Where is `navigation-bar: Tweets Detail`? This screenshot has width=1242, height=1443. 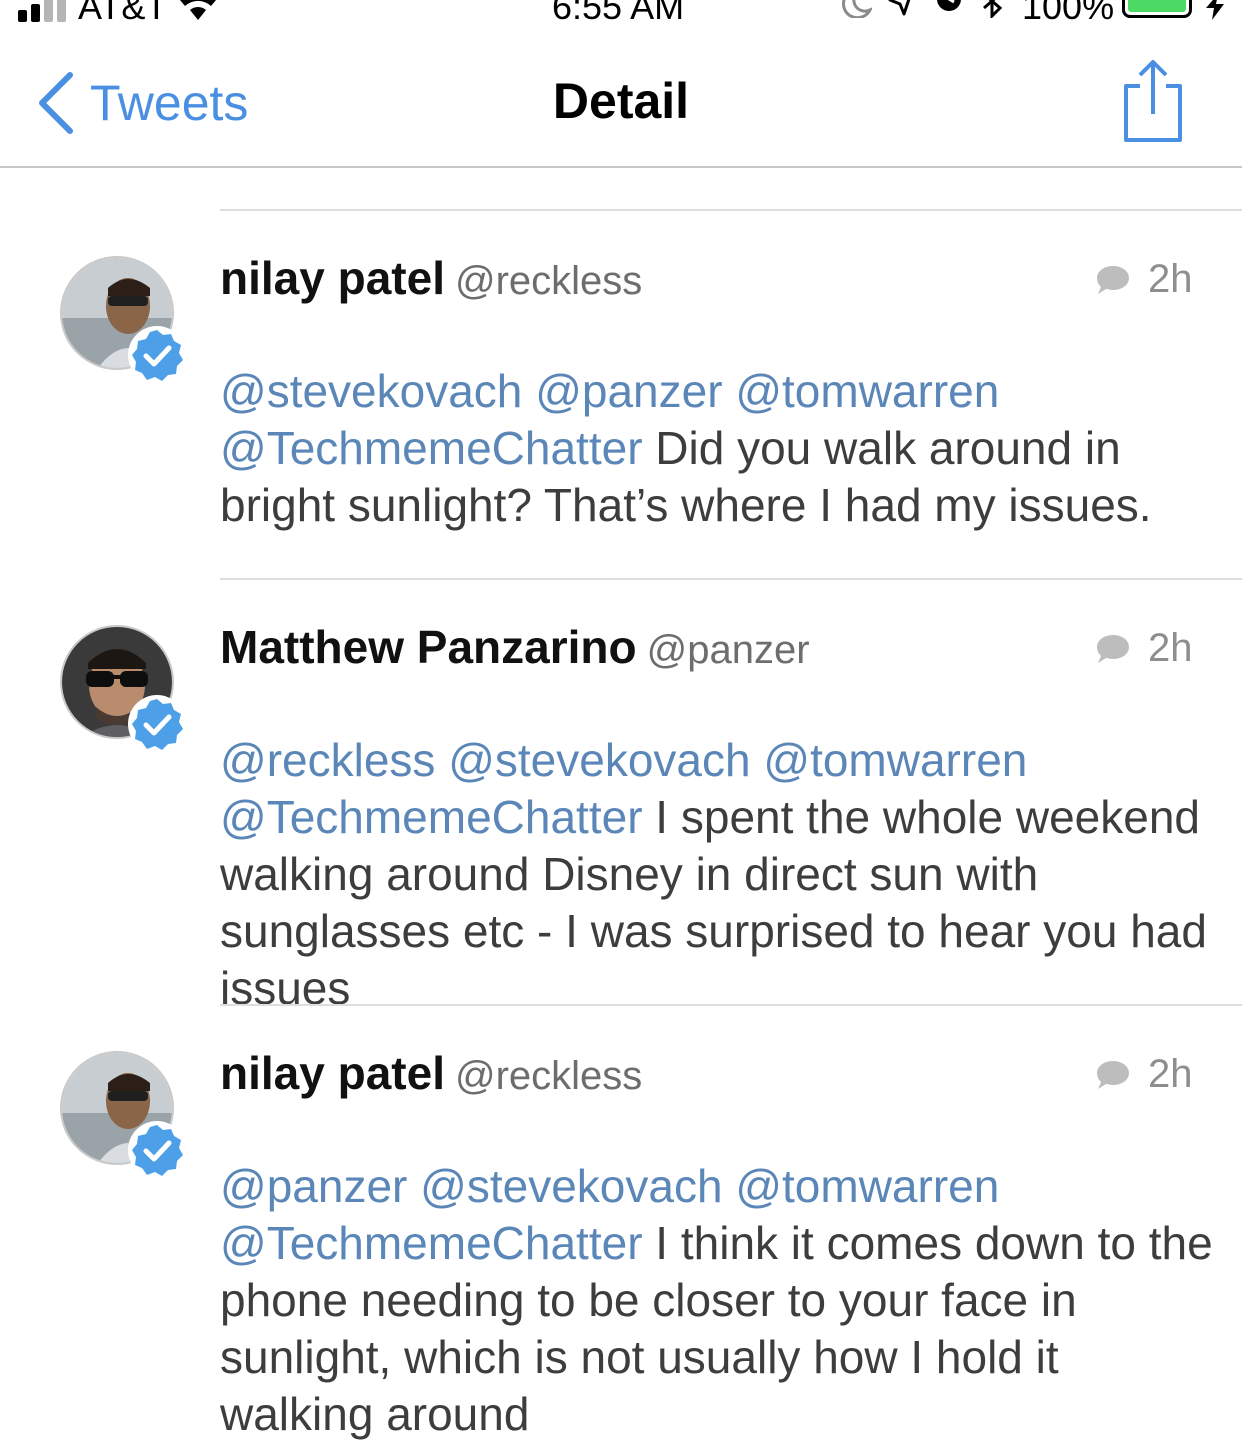 navigation-bar: Tweets Detail is located at coordinates (621, 99).